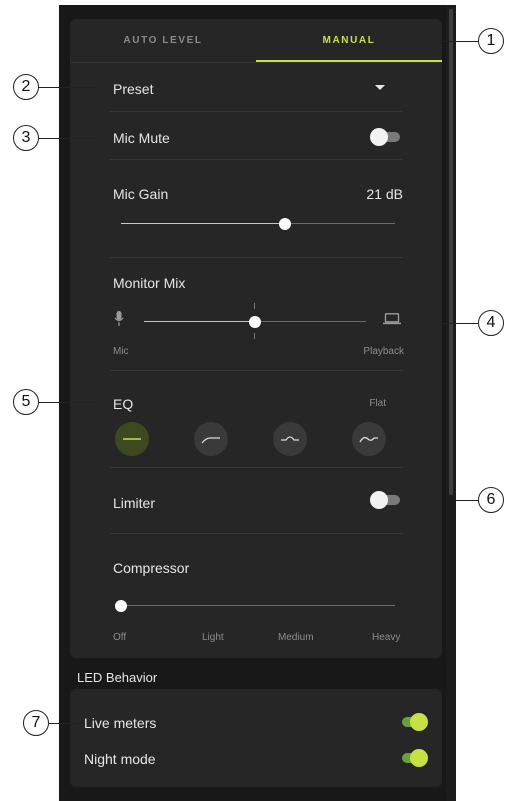  What do you see at coordinates (151, 568) in the screenshot?
I see `compressor-label: Compressor` at bounding box center [151, 568].